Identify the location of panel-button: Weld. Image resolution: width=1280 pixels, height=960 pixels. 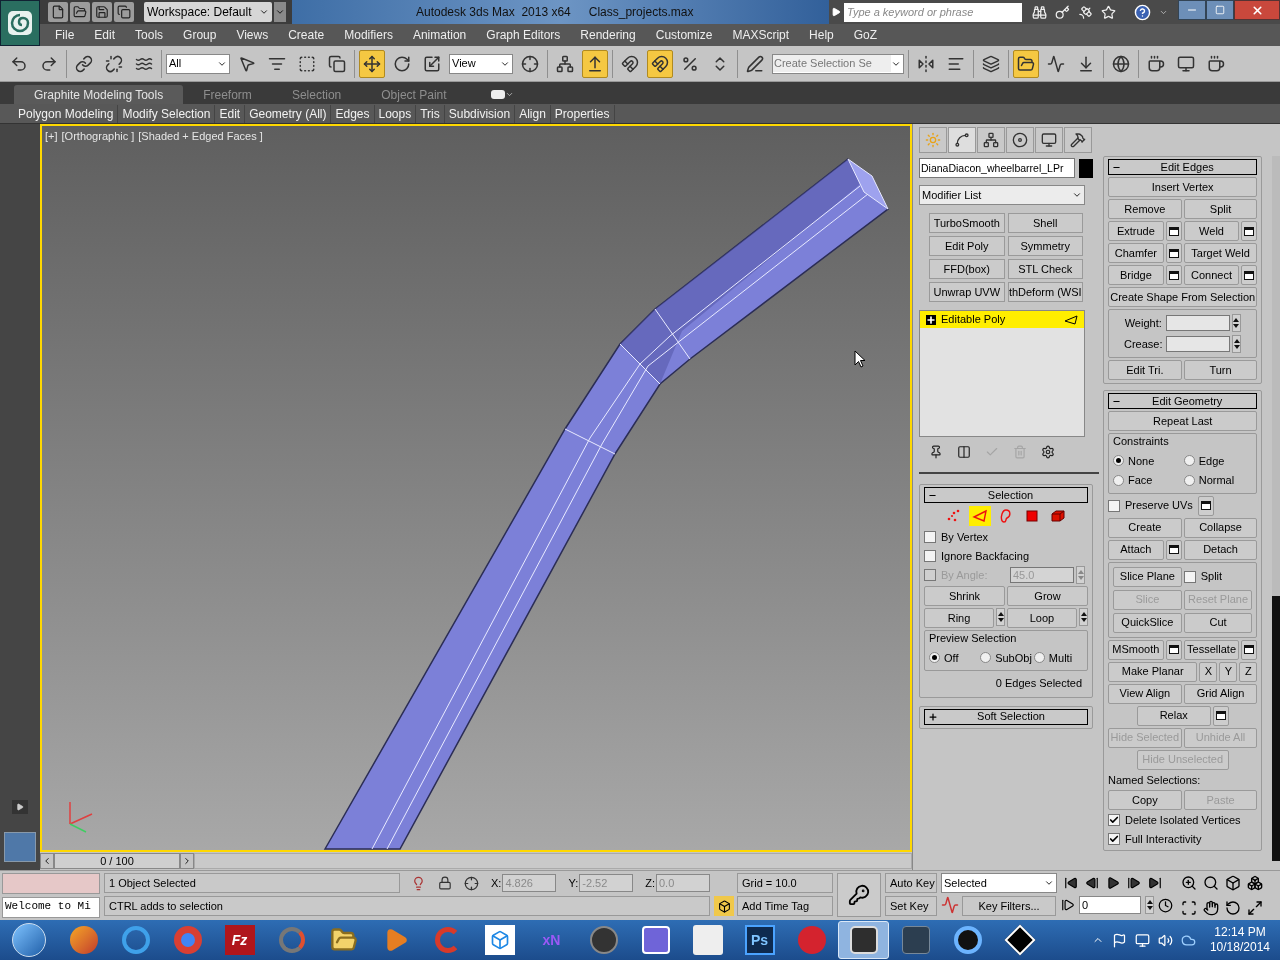
(1211, 231).